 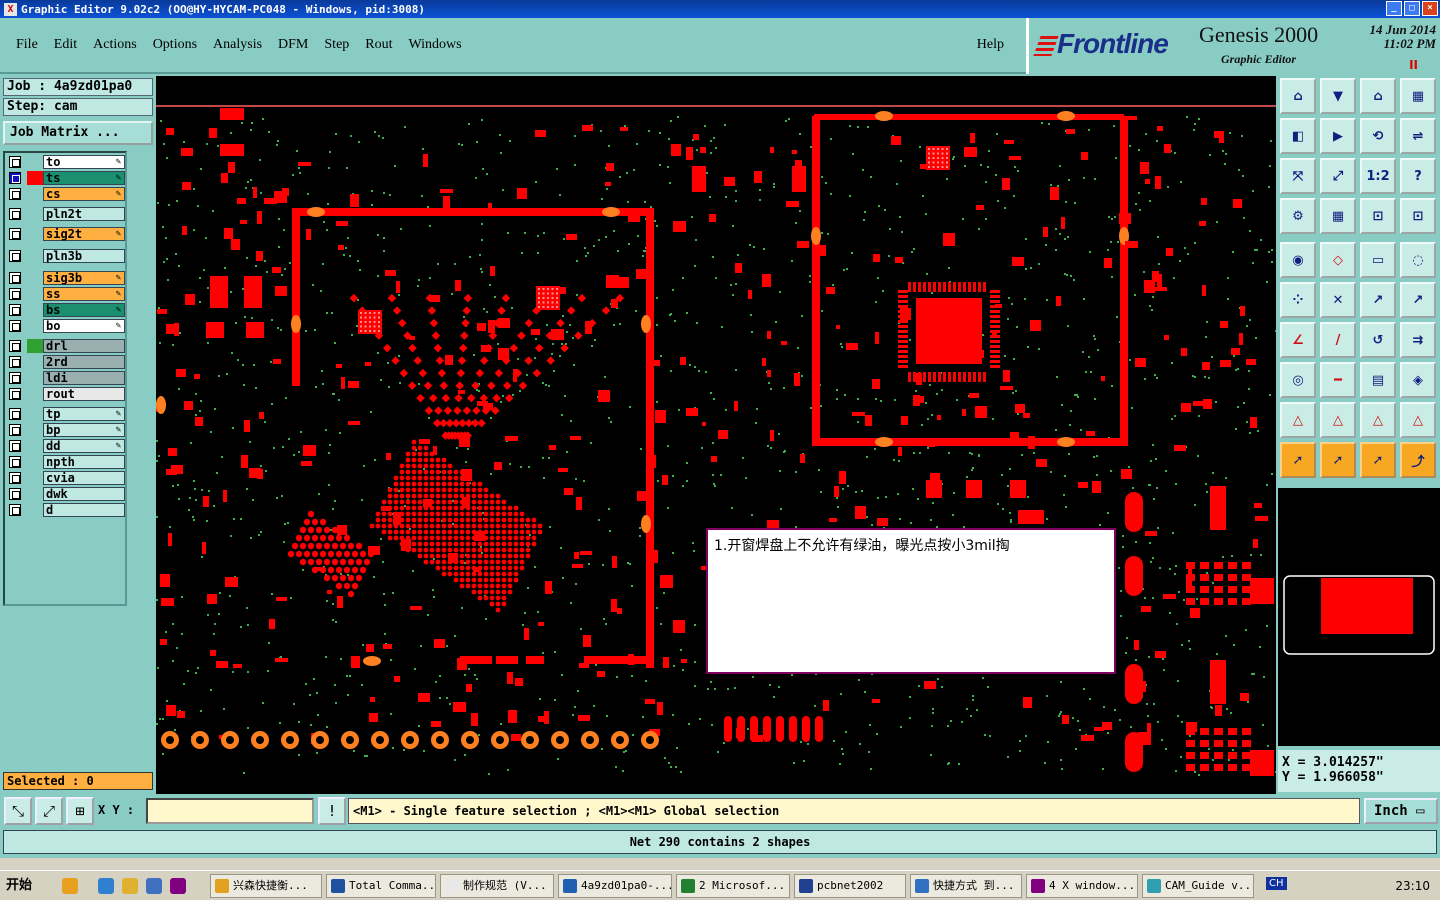 I want to click on layer-row-pln3b: pln3b, so click(x=66, y=256).